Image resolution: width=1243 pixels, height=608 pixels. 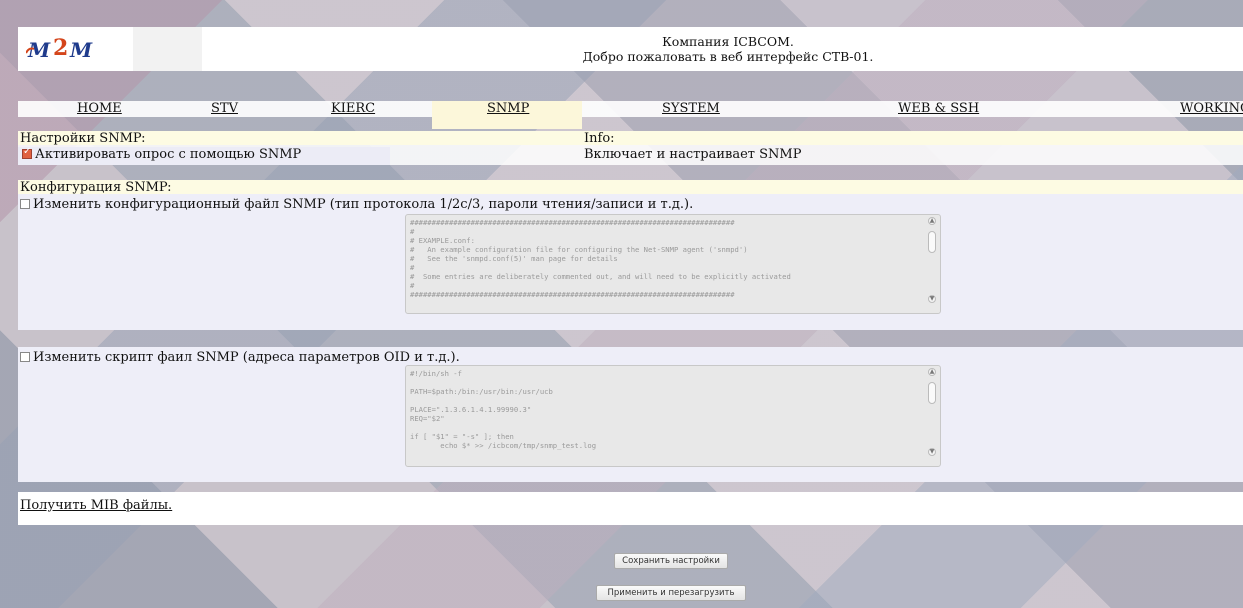 I want to click on tab-working: WORKING, so click(x=1211, y=108).